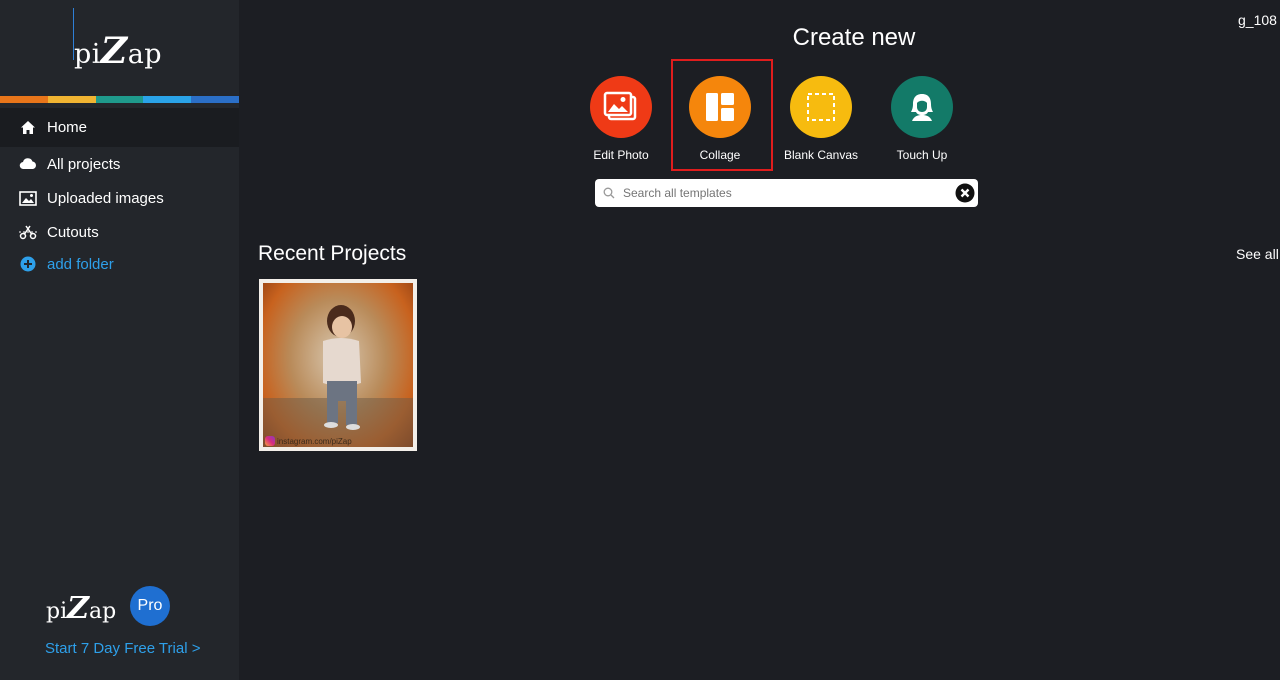  I want to click on edit-photo-button: Edit Photo, so click(621, 118).